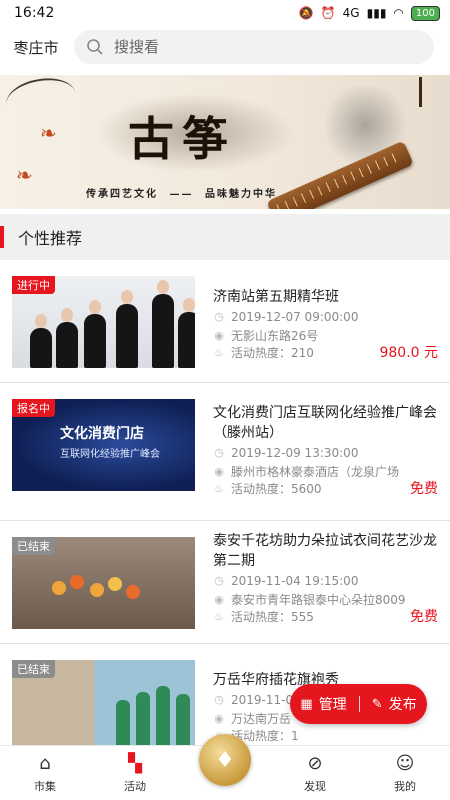  Describe the element at coordinates (420, 92) in the screenshot. I see `lantern-decoration` at that location.